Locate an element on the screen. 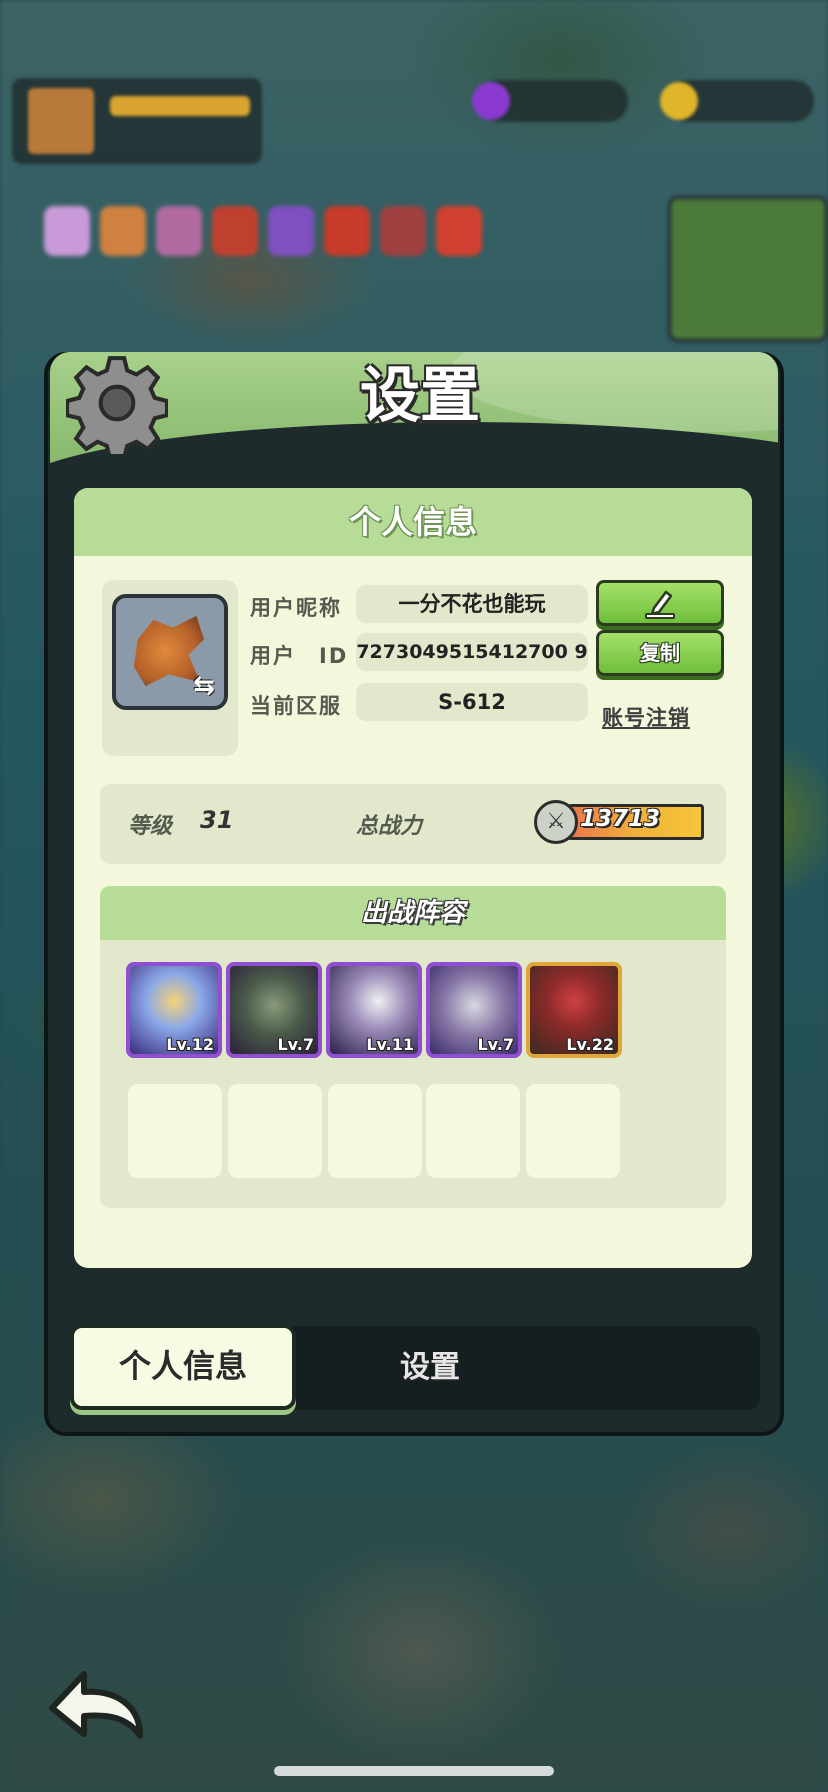 This screenshot has height=1792, width=828. battle-lineup: 出战阵容 Lv.12 Lv.7 Lv.11 Lv.7 Lv.22 is located at coordinates (413, 1047).